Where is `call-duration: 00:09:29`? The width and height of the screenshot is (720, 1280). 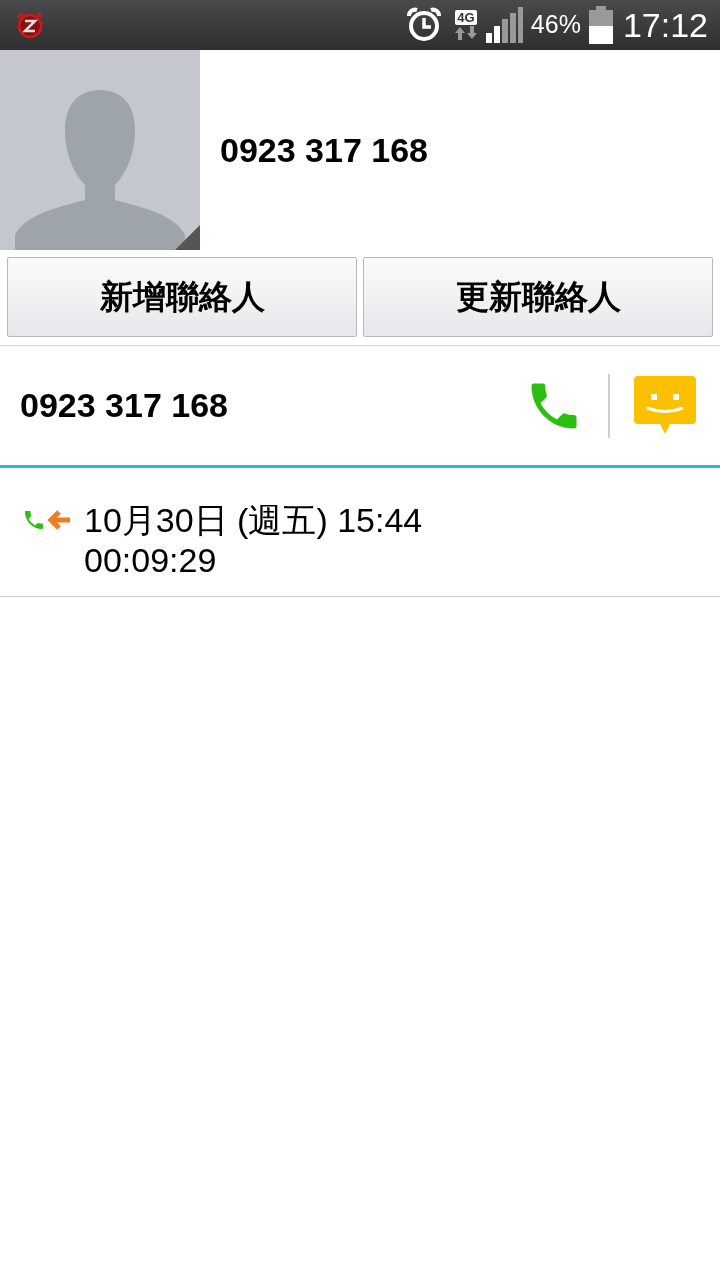
call-duration: 00:09:29 is located at coordinates (151, 560).